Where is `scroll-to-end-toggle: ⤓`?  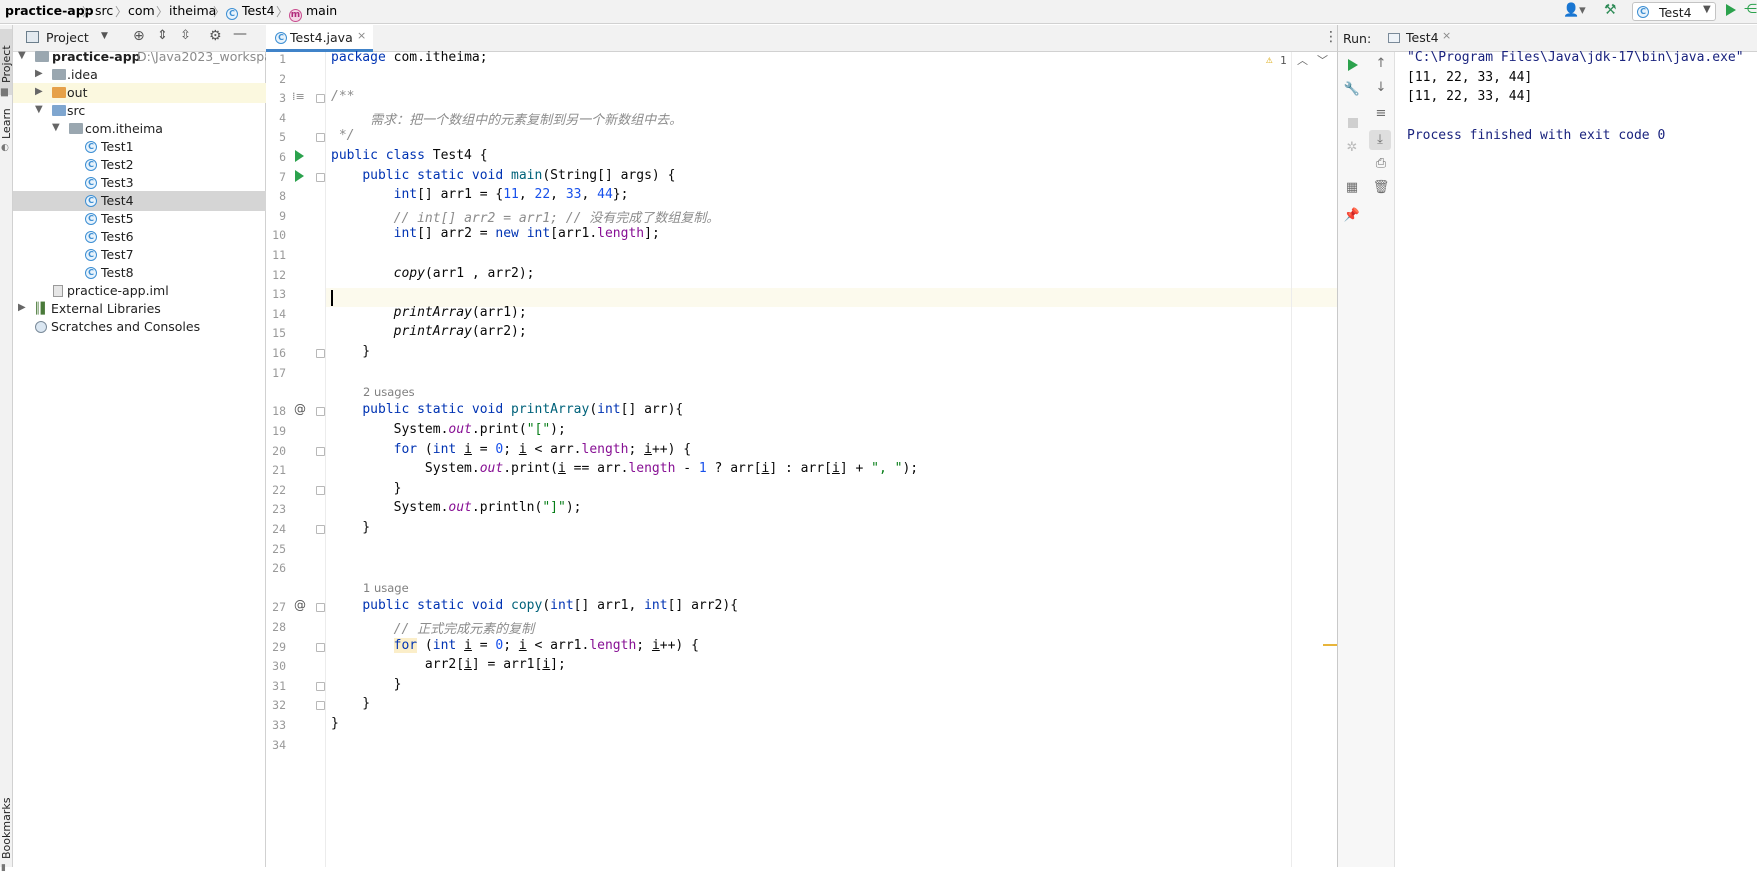 scroll-to-end-toggle: ⤓ is located at coordinates (1380, 140).